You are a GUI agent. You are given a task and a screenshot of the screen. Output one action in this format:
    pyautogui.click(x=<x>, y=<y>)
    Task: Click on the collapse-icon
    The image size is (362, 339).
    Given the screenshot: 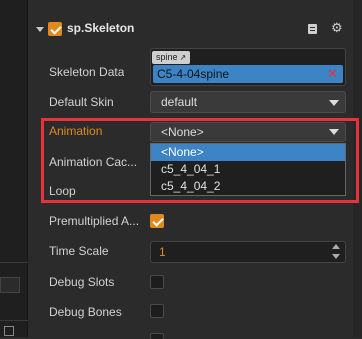 What is the action you would take?
    pyautogui.click(x=9, y=331)
    